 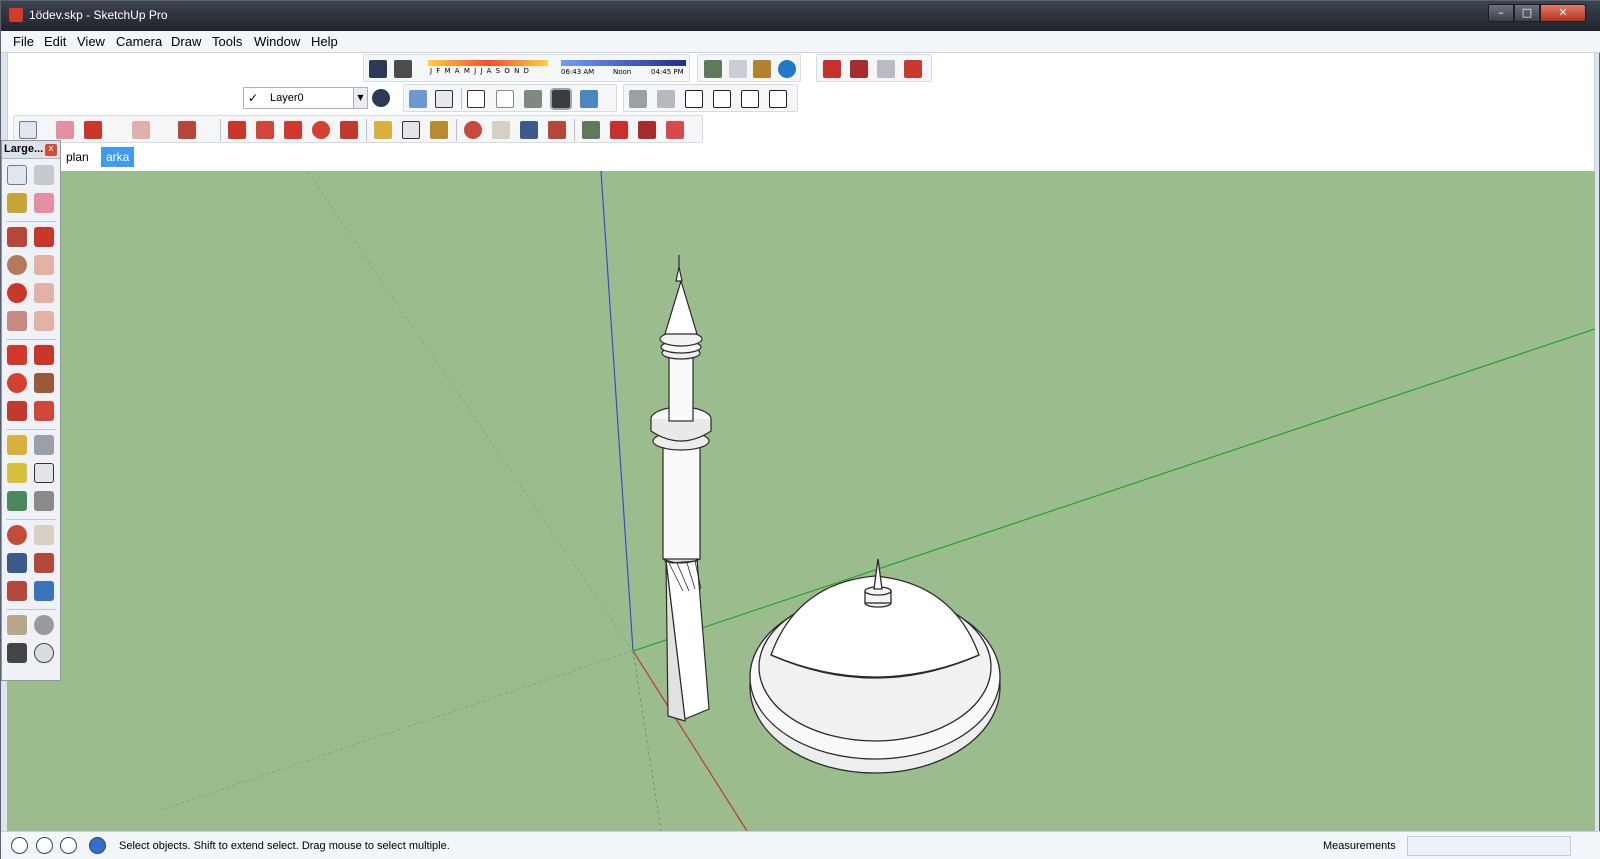 I want to click on preview-in-earth-icon, so click(x=787, y=69).